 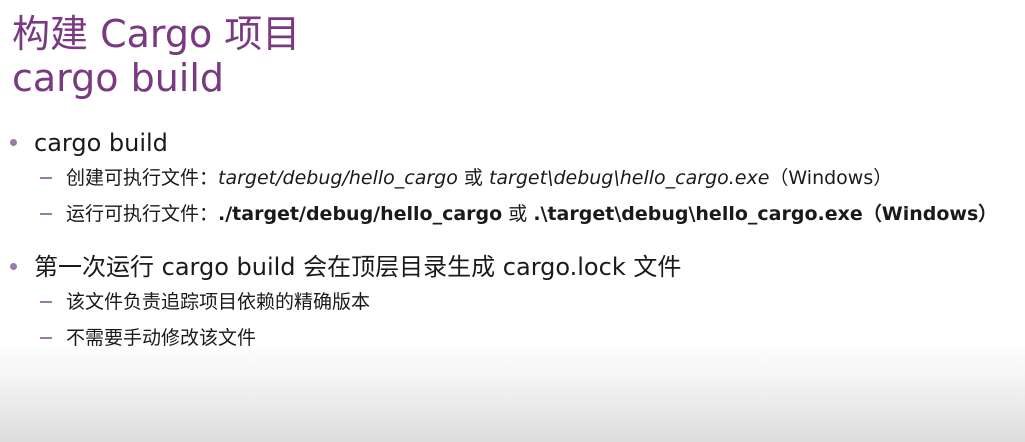 What do you see at coordinates (118, 78) in the screenshot?
I see `slide-title-line-2: cargo build` at bounding box center [118, 78].